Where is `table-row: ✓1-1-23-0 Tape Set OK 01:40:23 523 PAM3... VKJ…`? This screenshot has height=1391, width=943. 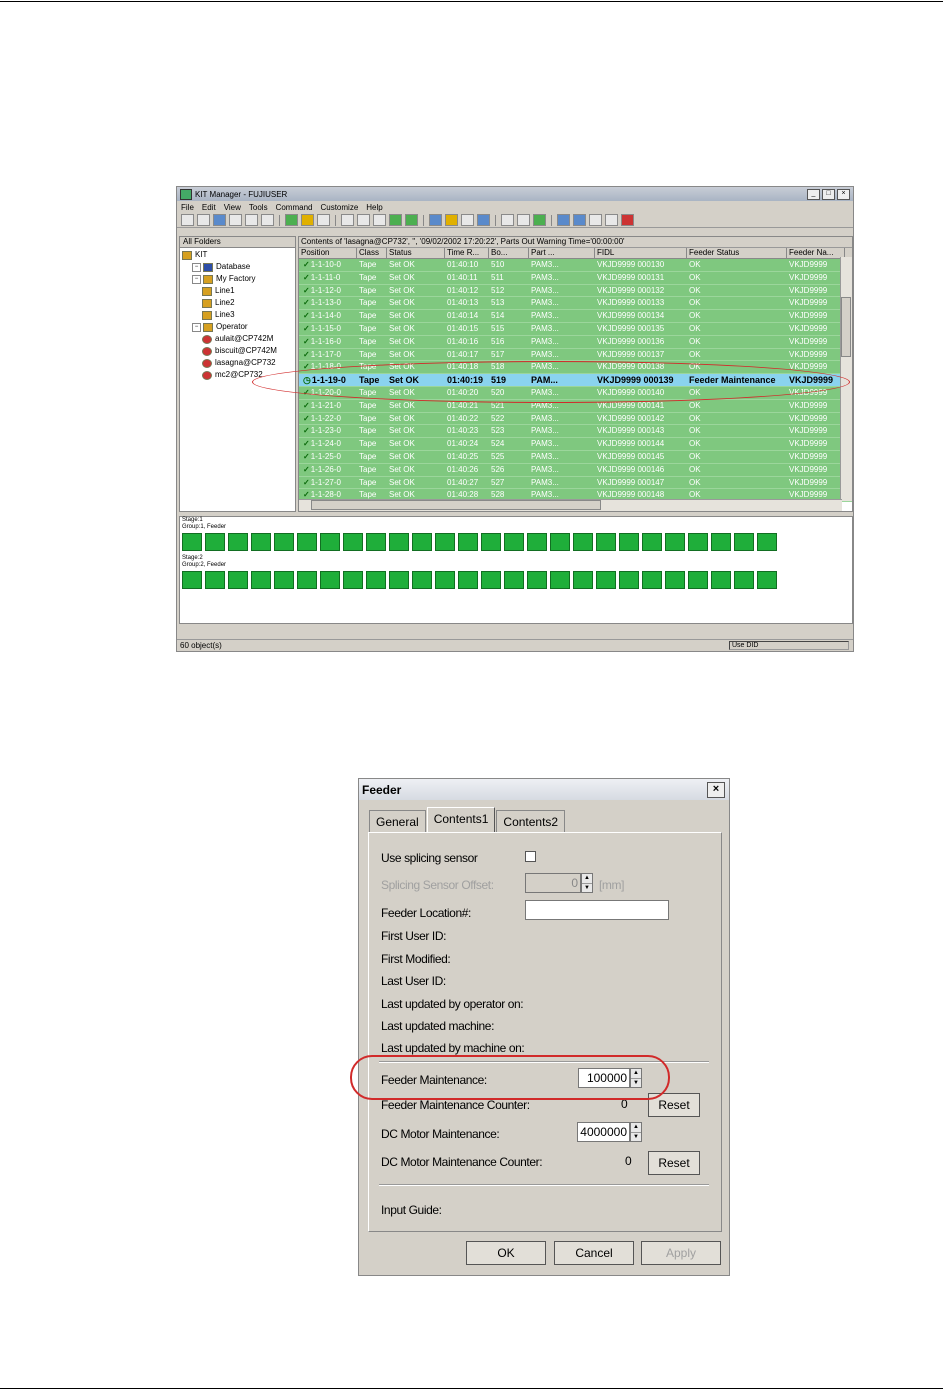
table-row: ✓1-1-23-0 Tape Set OK 01:40:23 523 PAM3... VKJ… is located at coordinates (575, 432).